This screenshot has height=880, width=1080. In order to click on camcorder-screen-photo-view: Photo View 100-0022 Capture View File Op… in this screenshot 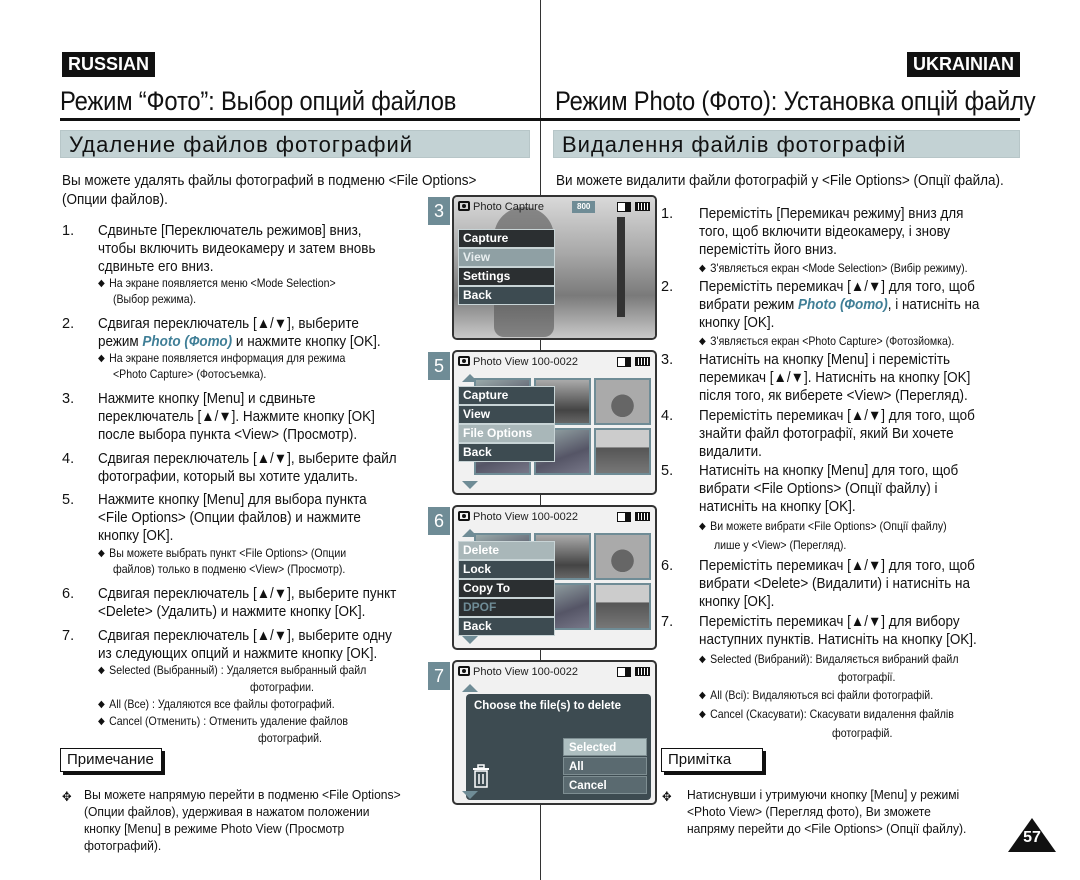, I will do `click(554, 422)`.